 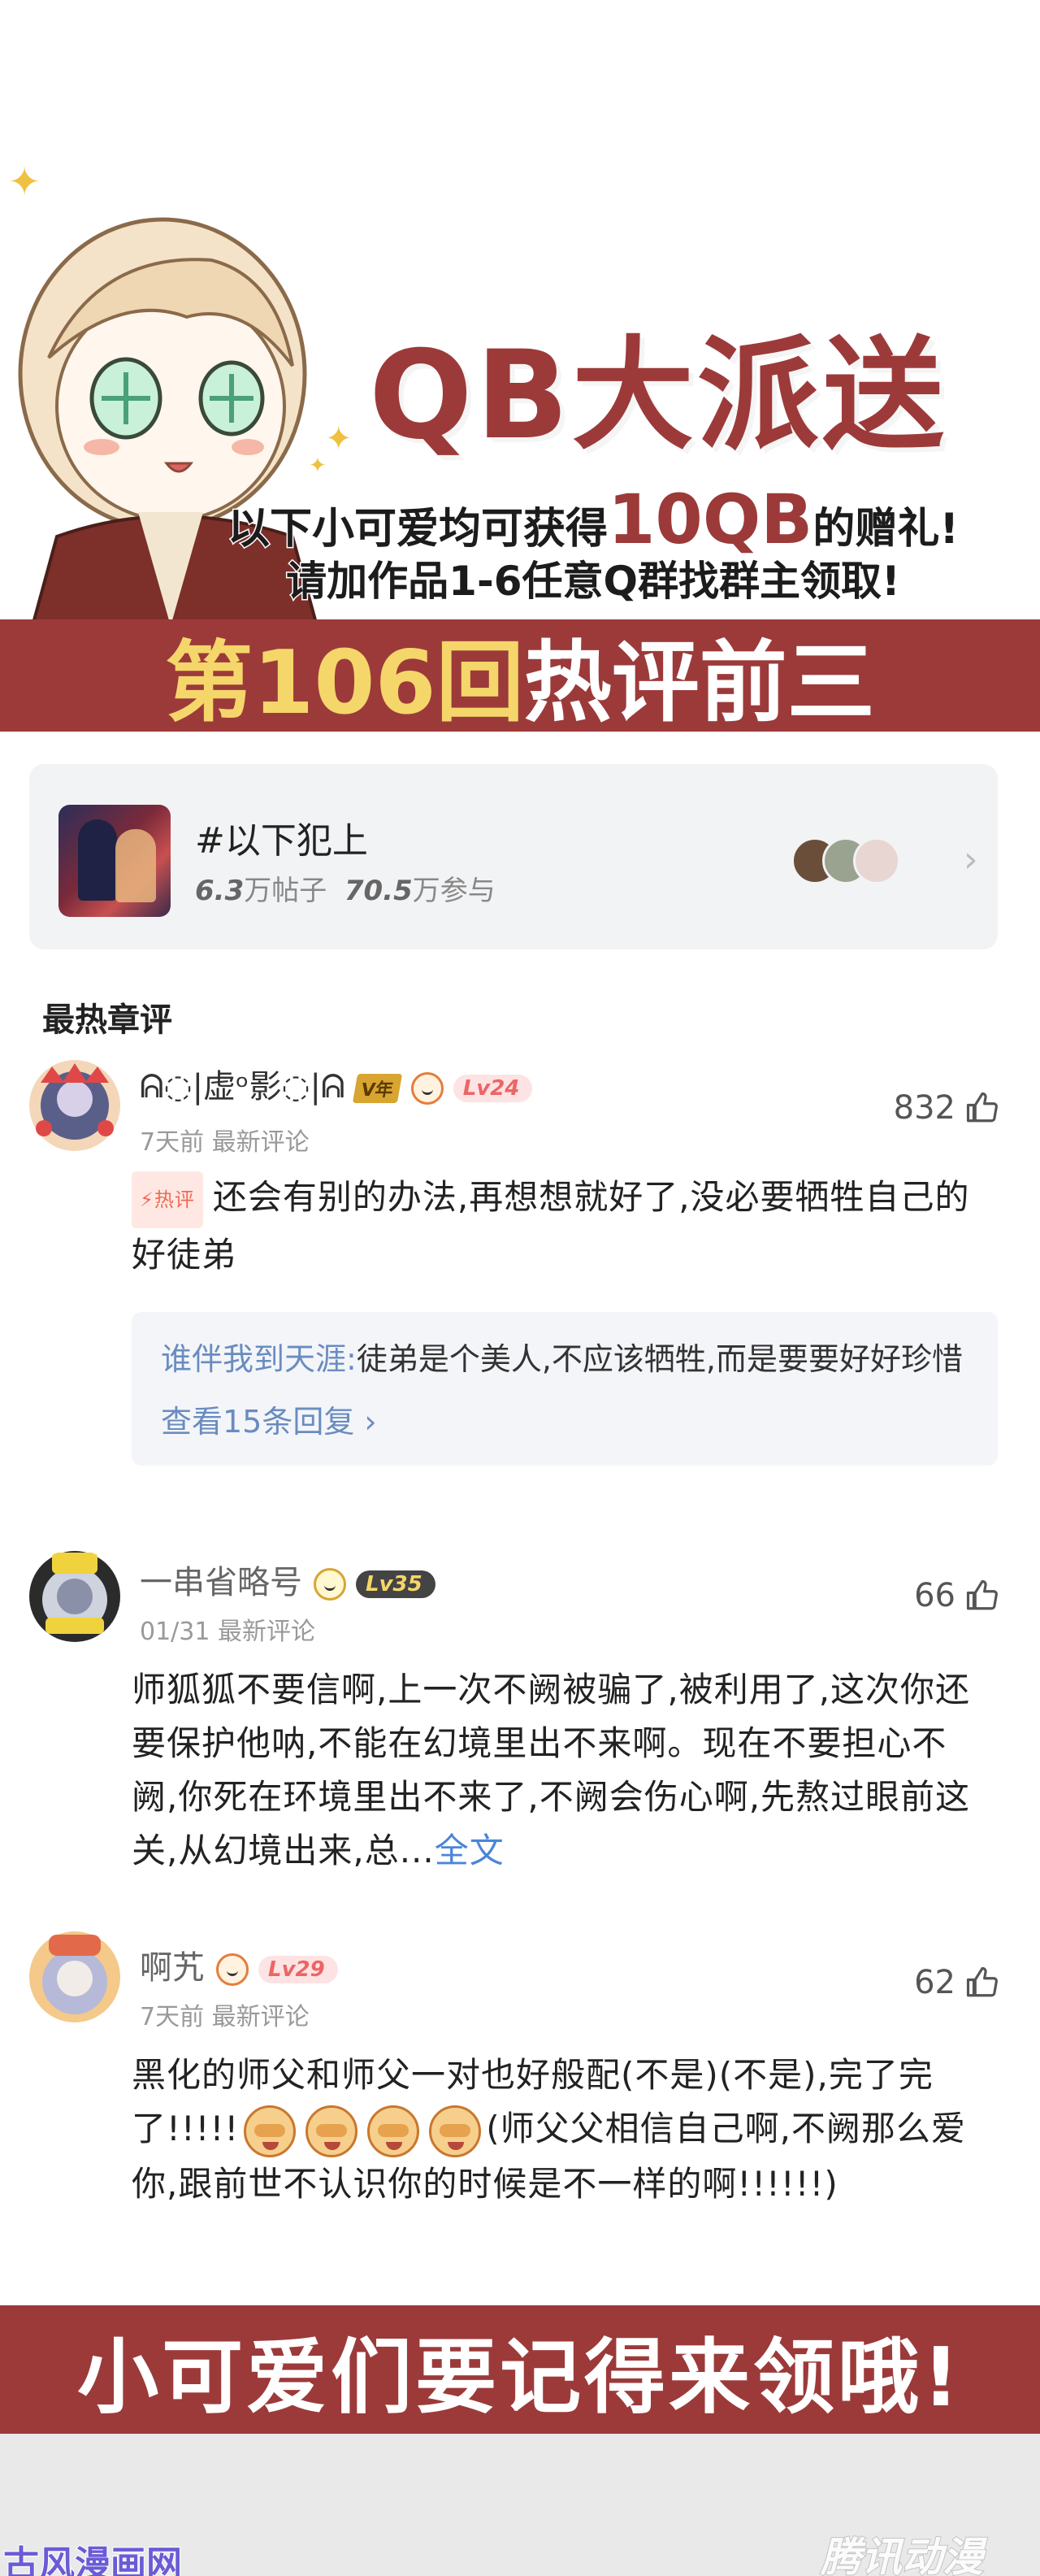 I want to click on comment-author: 一串省略号 Lv35, so click(x=288, y=1579).